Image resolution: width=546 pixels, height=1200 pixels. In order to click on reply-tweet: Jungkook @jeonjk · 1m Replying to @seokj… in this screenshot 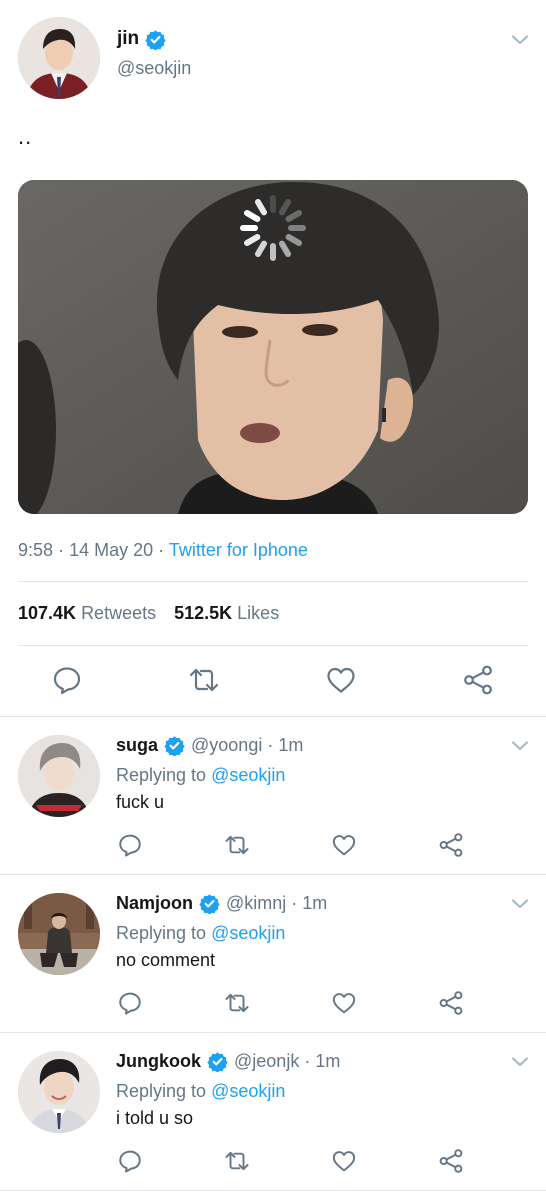, I will do `click(273, 1111)`.